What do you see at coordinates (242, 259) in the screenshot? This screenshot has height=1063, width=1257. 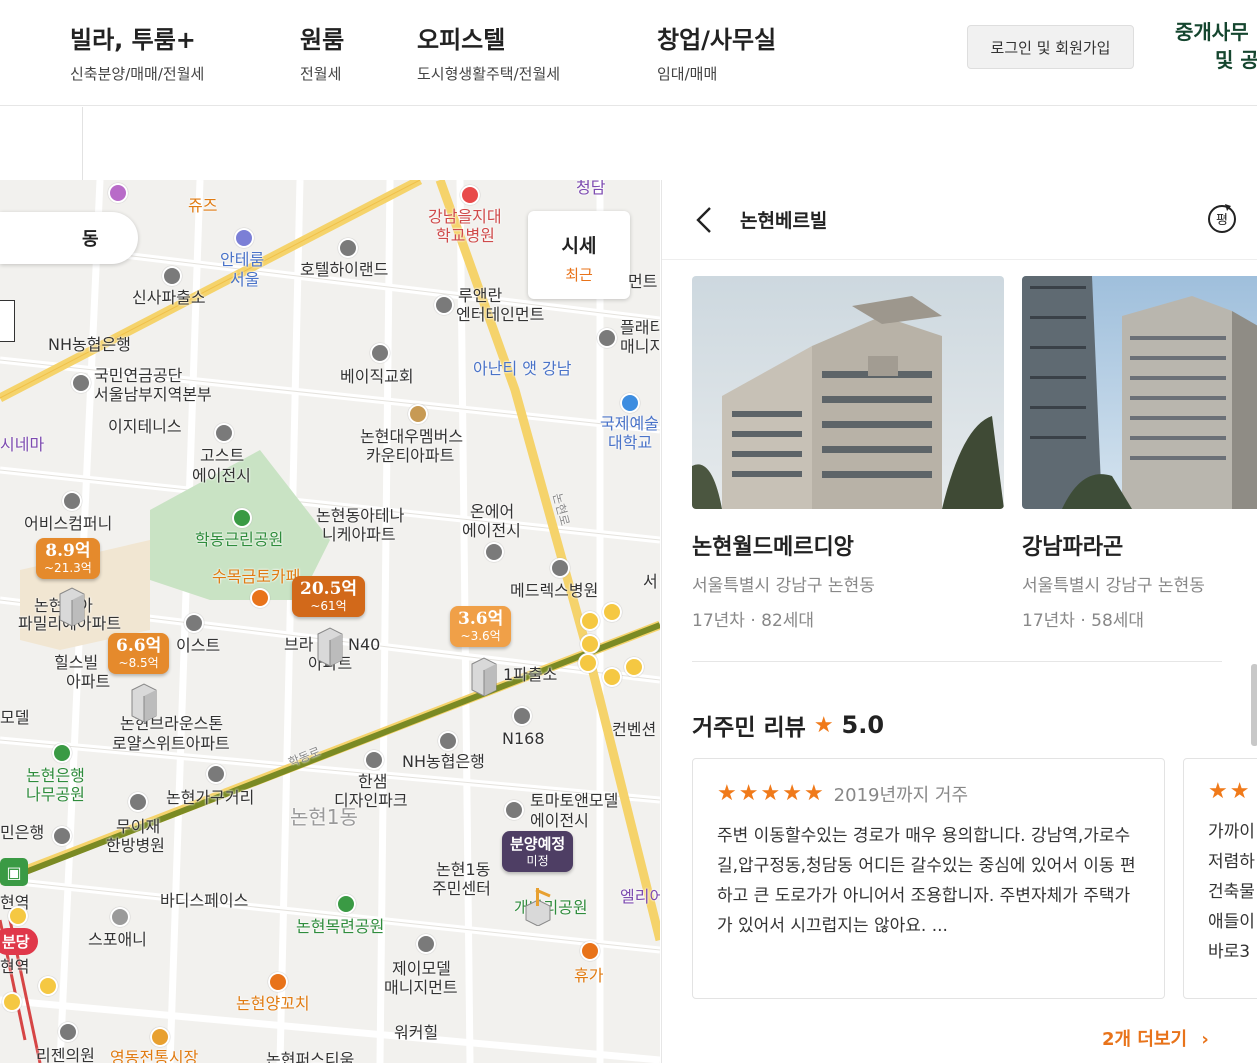 I see `poi-label: 안테룸` at bounding box center [242, 259].